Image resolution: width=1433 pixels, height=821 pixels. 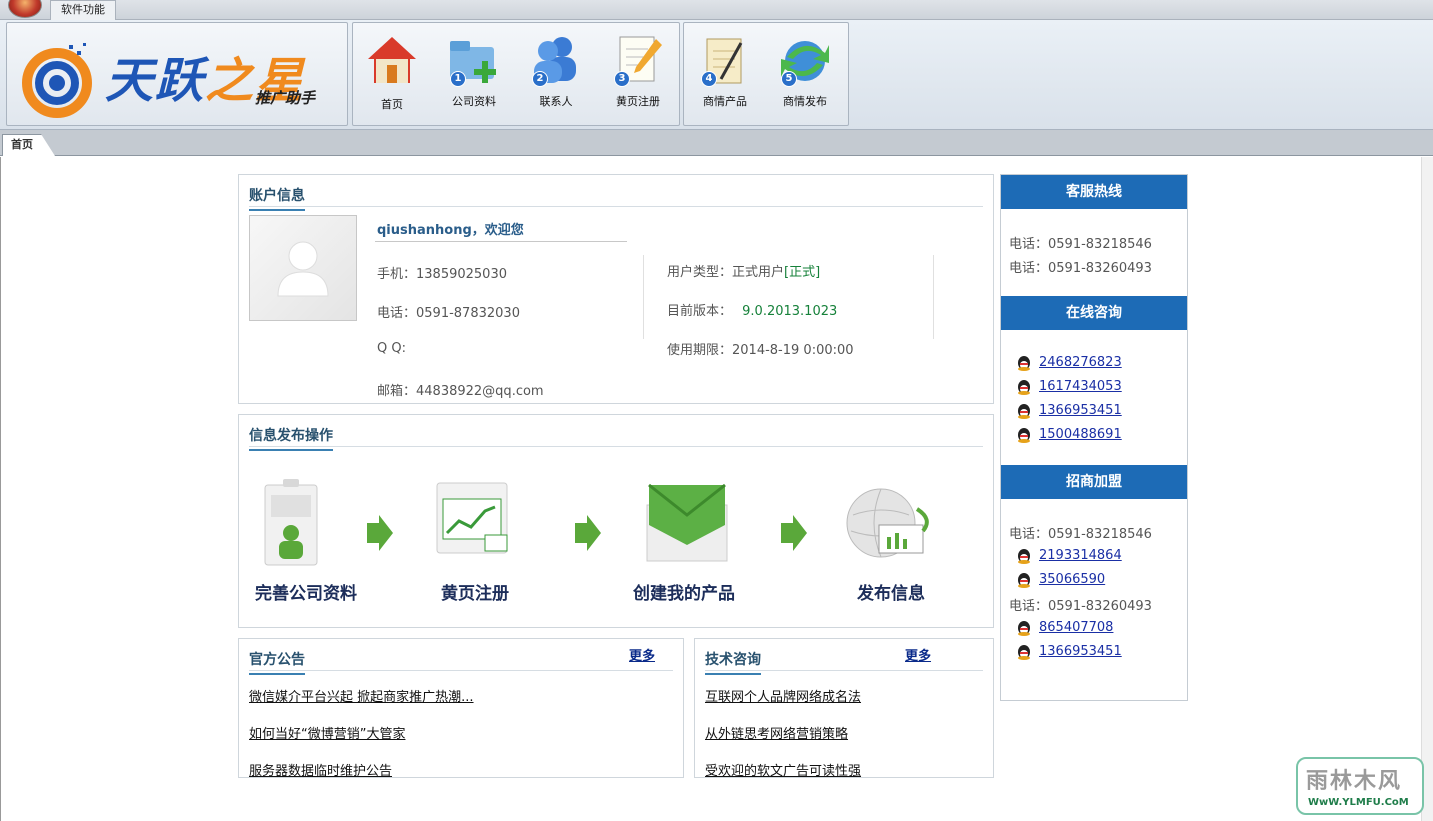 What do you see at coordinates (1094, 482) in the screenshot?
I see `franchise-header: 招商加盟` at bounding box center [1094, 482].